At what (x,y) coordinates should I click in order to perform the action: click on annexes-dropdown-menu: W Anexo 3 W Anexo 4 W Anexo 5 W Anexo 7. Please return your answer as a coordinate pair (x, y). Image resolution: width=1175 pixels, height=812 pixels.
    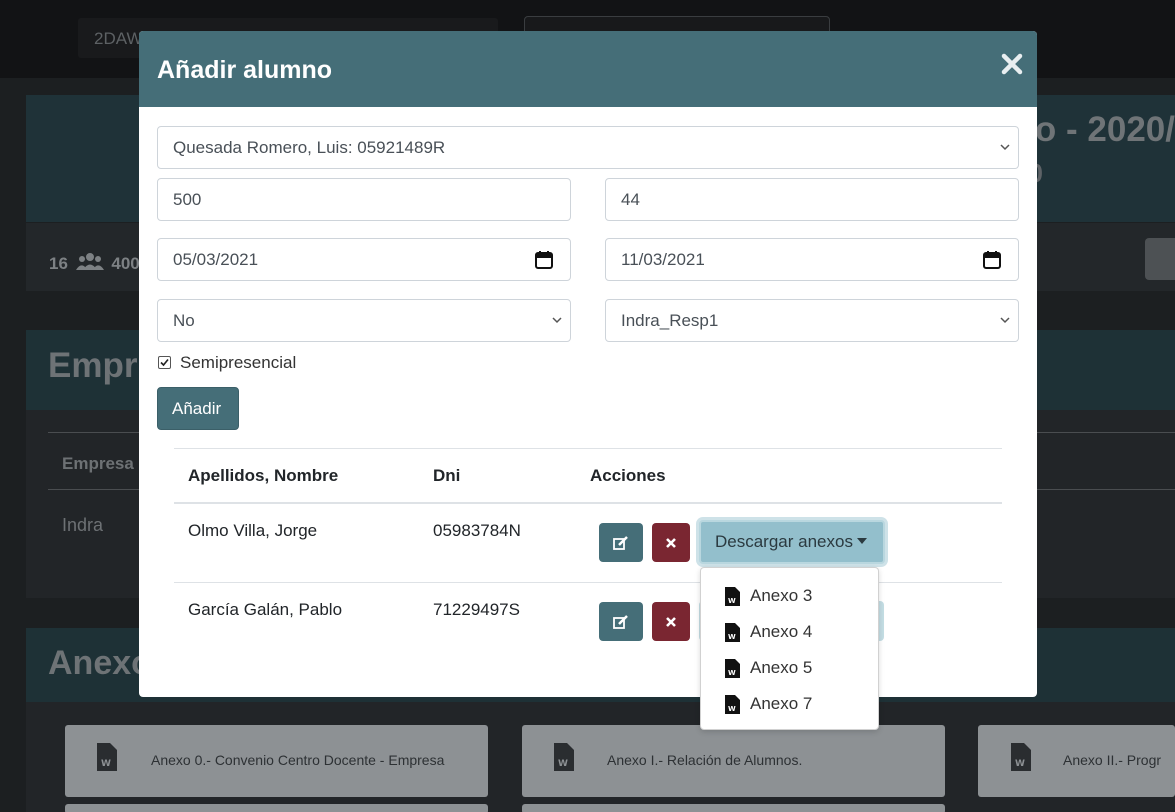
    Looking at the image, I should click on (789, 648).